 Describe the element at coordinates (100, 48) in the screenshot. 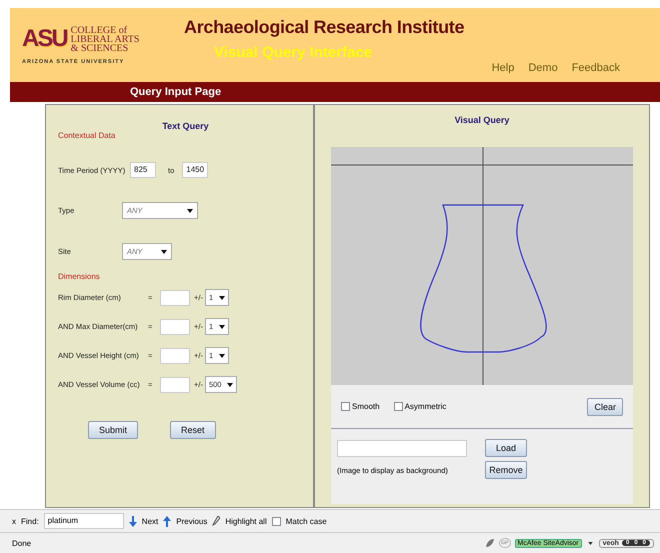

I see `college-name-line: & SCIENCES` at that location.